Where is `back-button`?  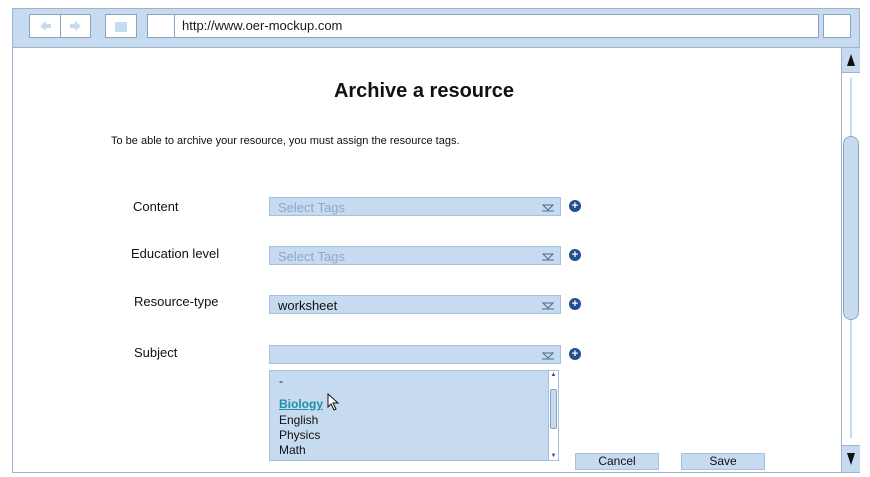
back-button is located at coordinates (45, 26).